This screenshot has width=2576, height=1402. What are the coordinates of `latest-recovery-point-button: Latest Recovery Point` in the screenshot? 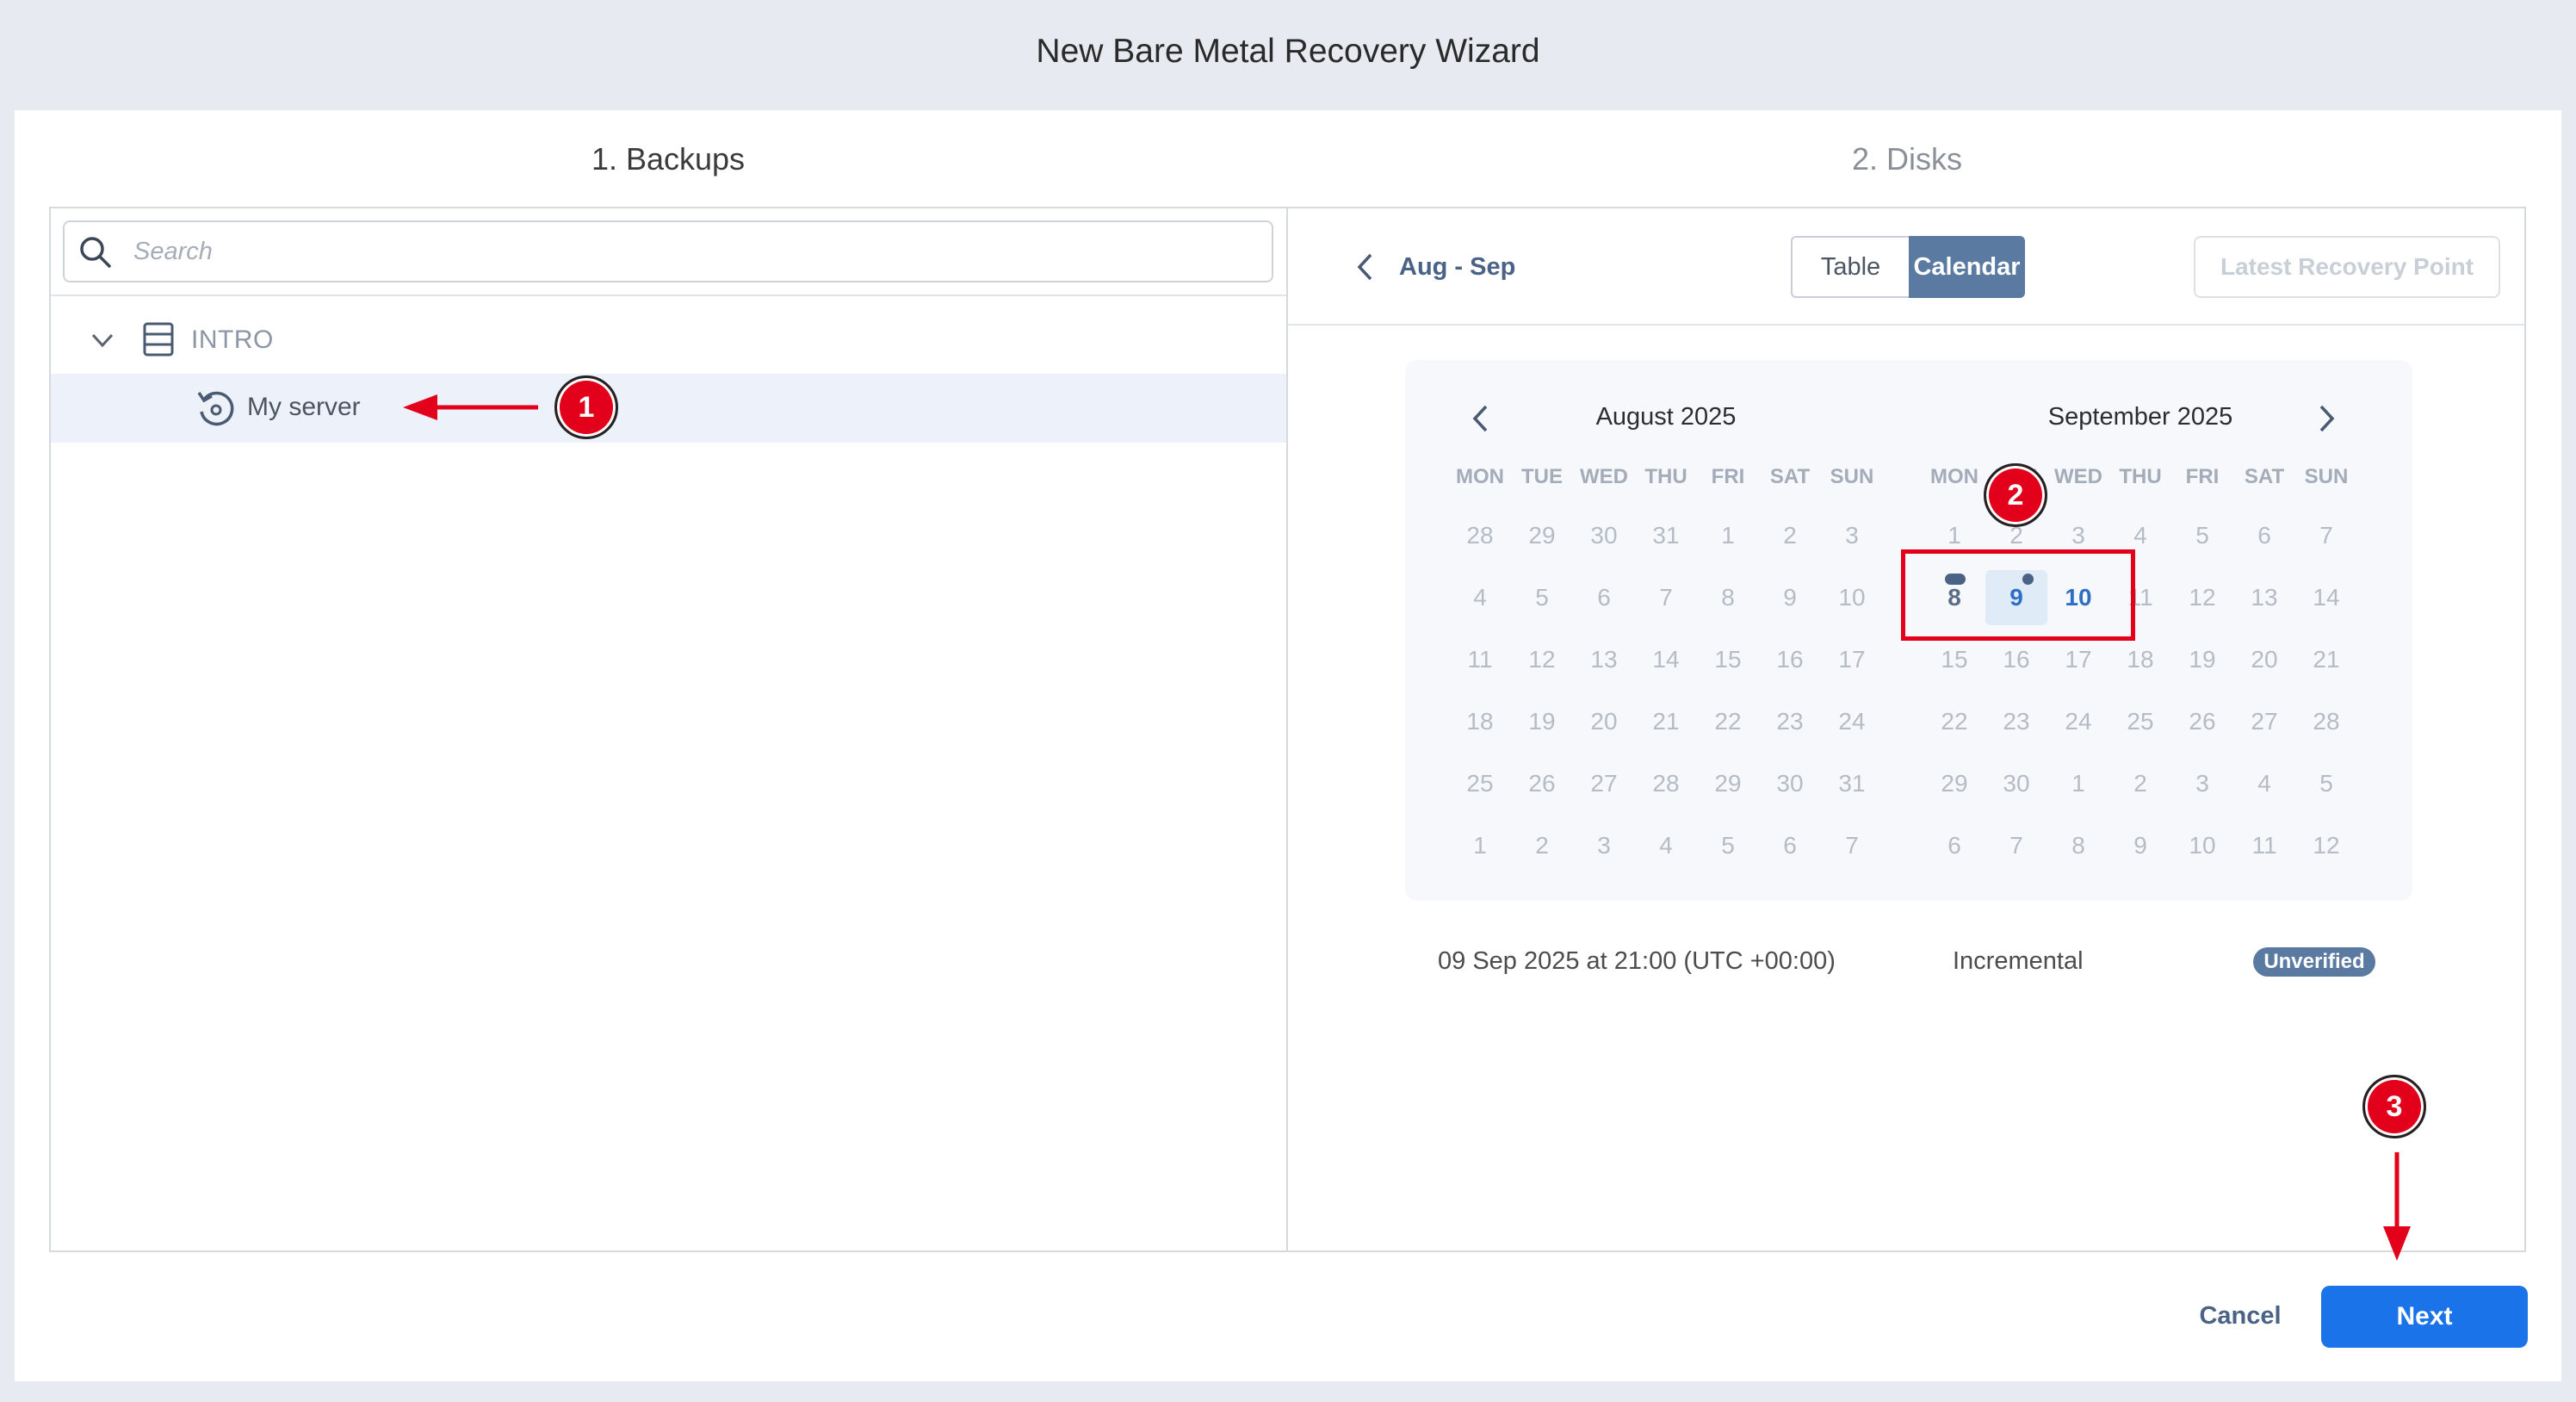 It's located at (2347, 267).